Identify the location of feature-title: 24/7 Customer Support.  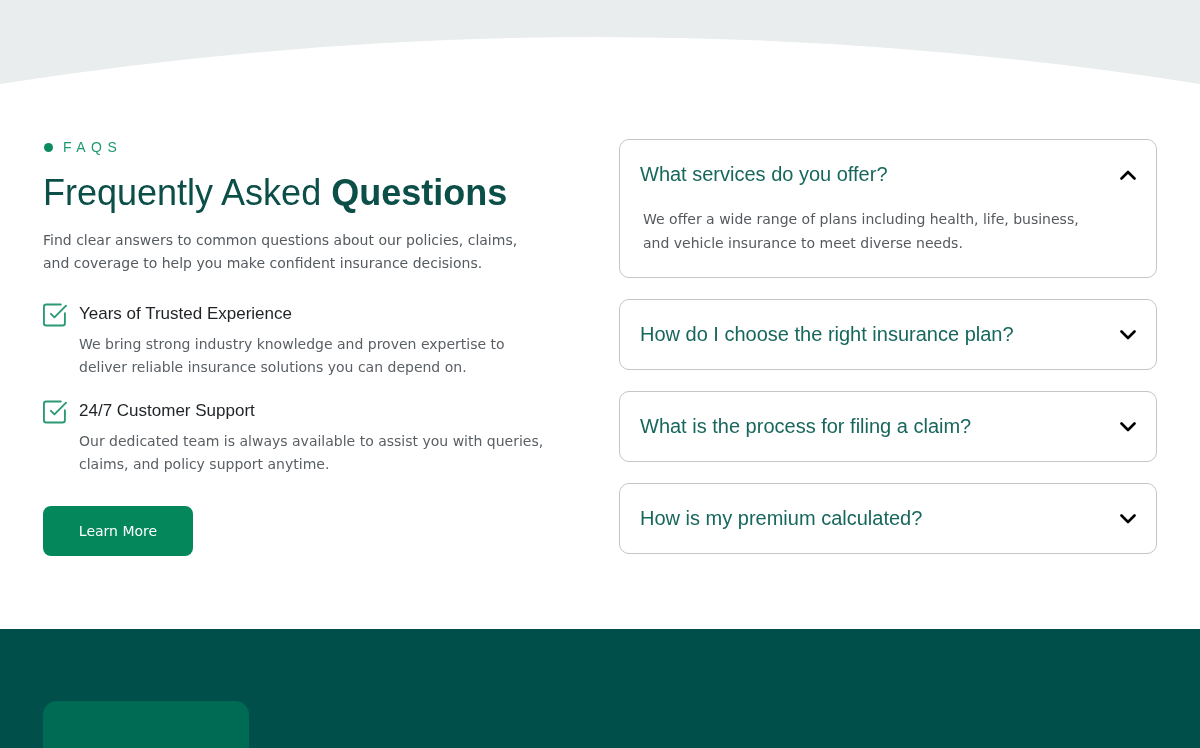
(167, 411).